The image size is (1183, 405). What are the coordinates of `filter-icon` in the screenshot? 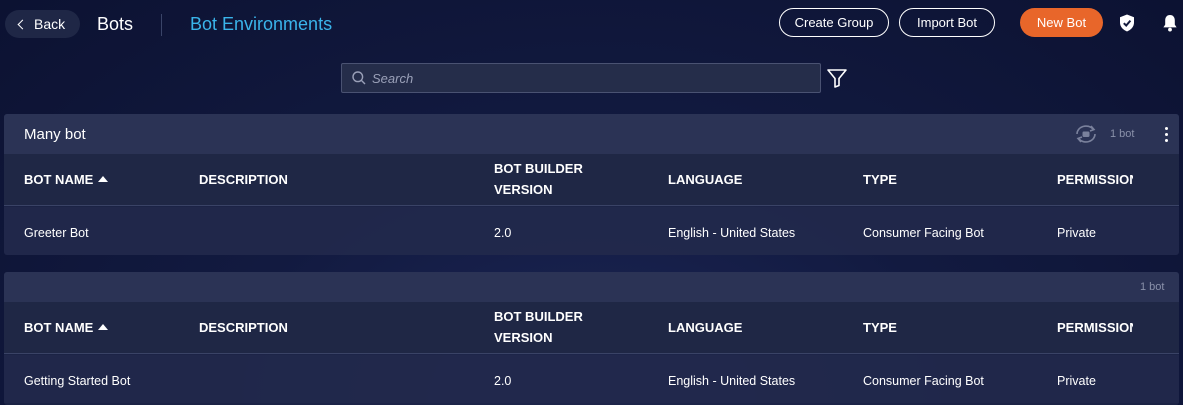 It's located at (837, 78).